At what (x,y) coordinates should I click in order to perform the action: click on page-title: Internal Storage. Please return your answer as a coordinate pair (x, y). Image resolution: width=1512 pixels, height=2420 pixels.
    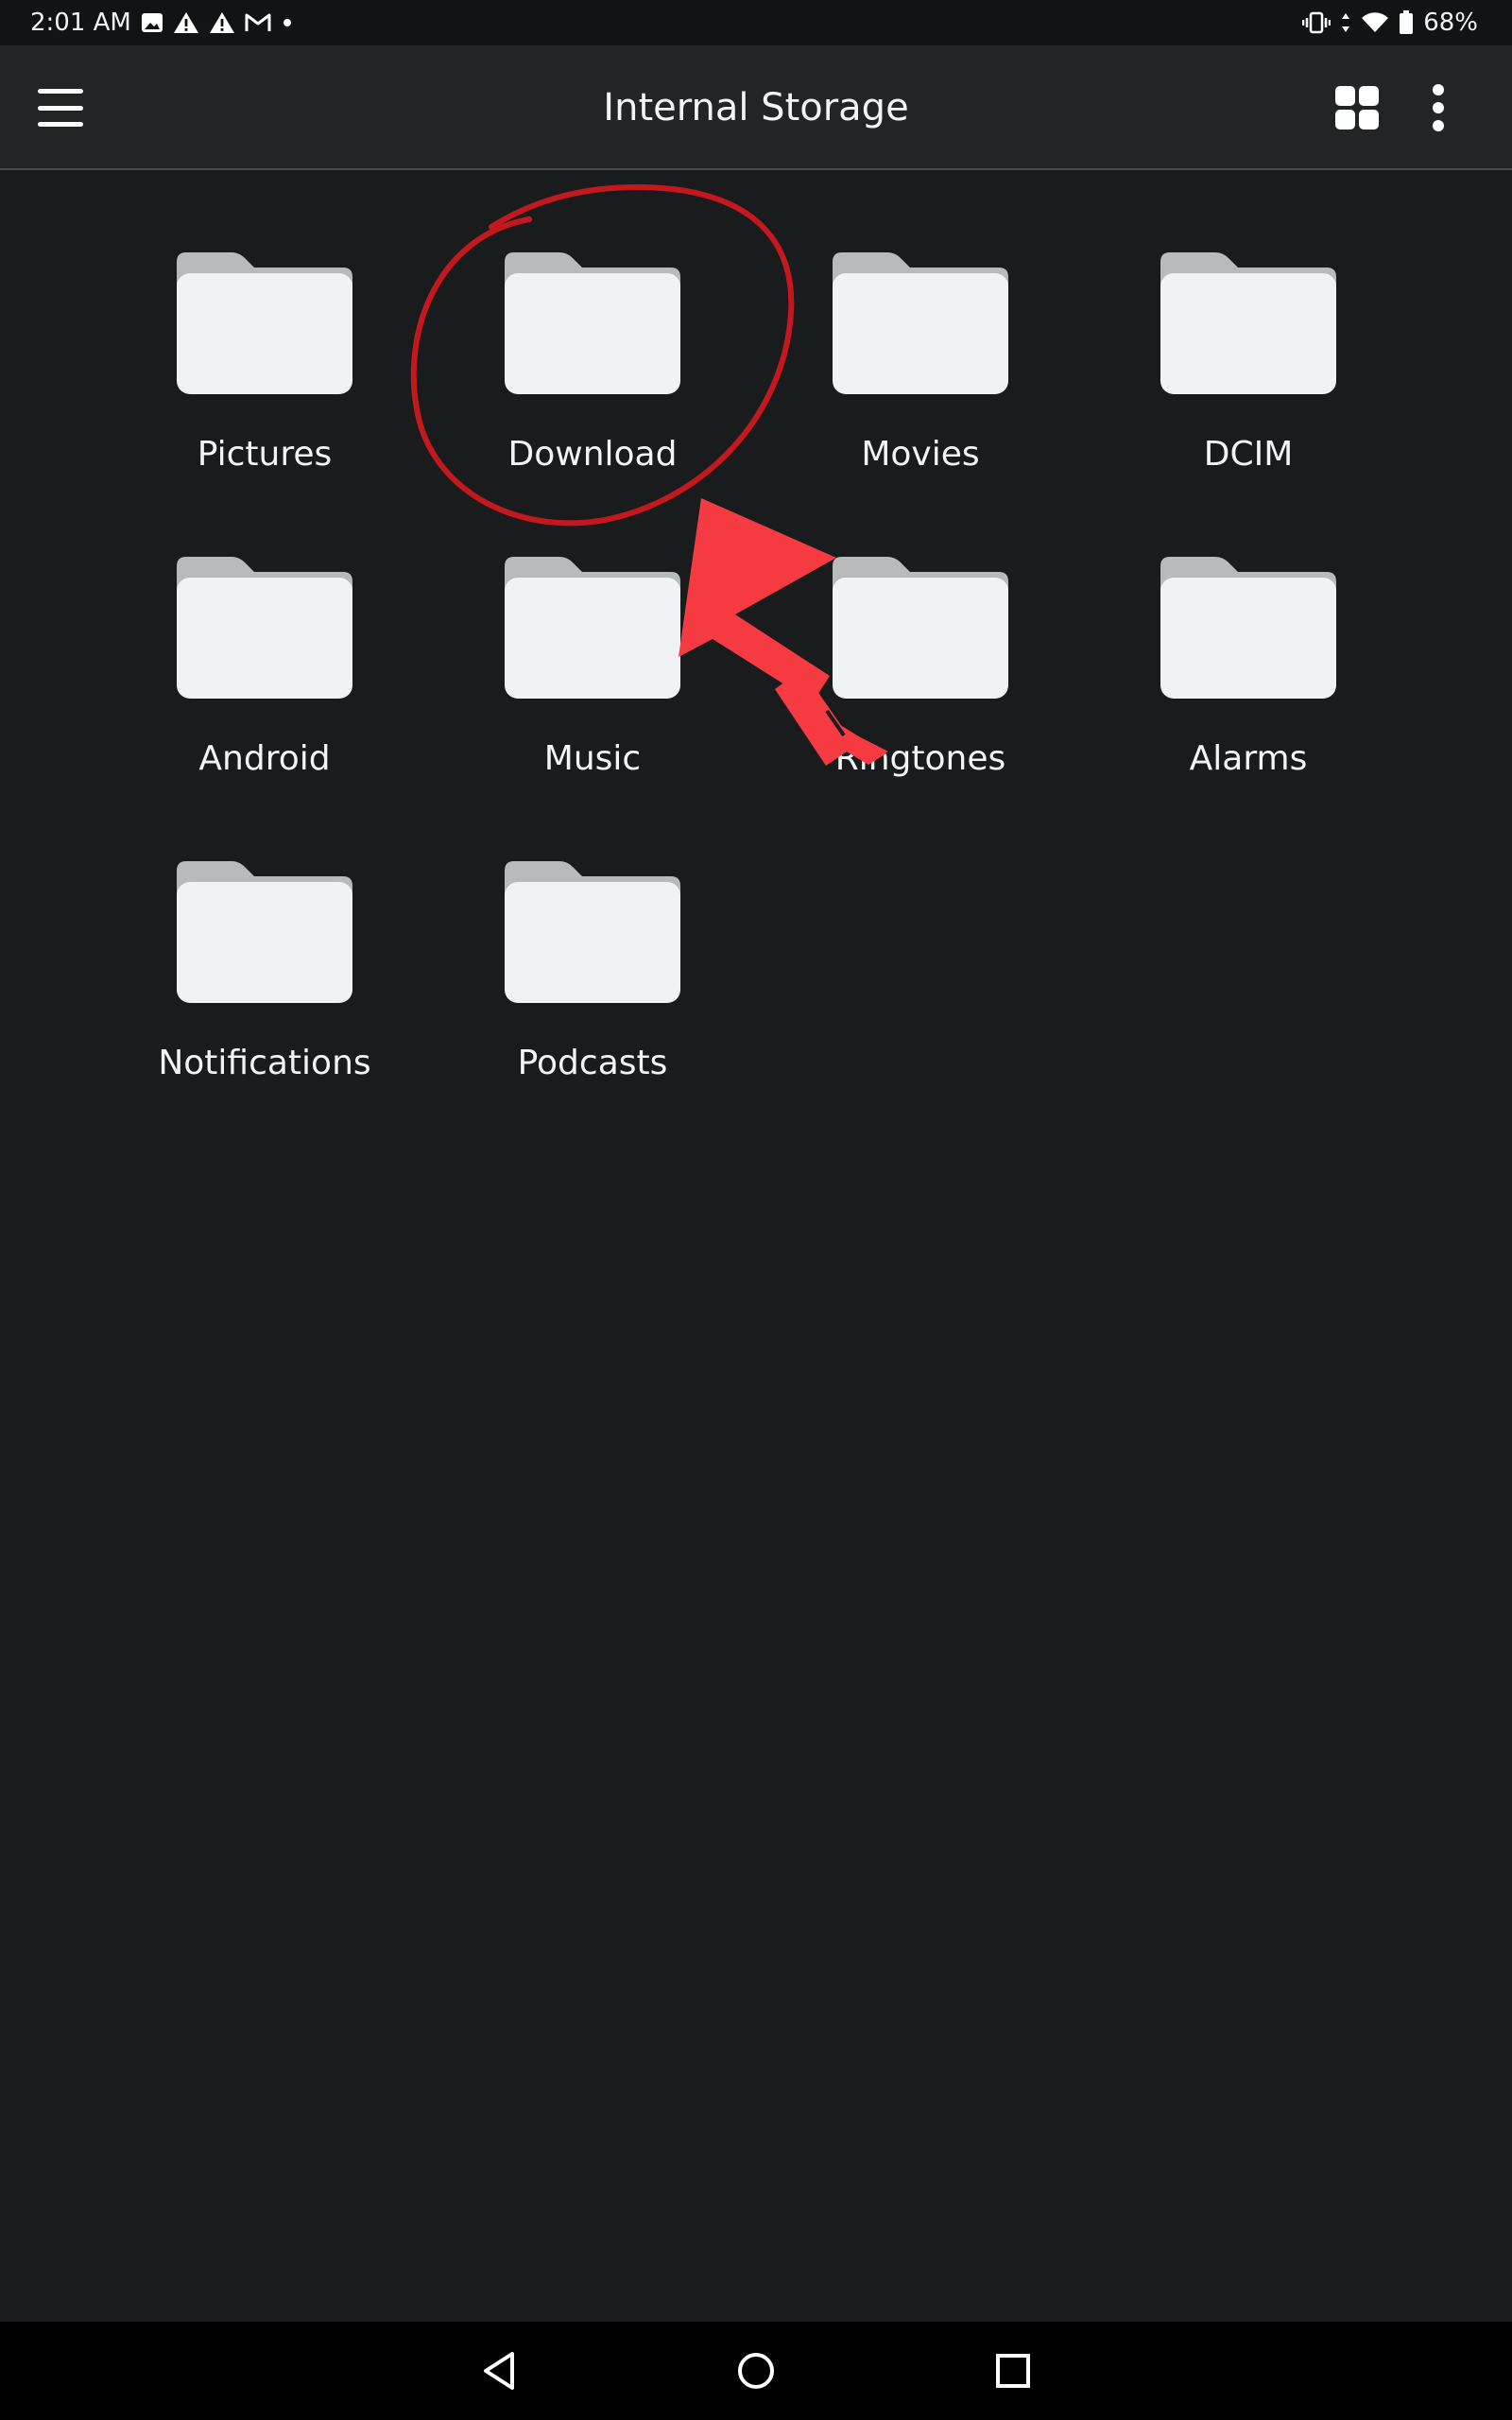
    Looking at the image, I should click on (756, 108).